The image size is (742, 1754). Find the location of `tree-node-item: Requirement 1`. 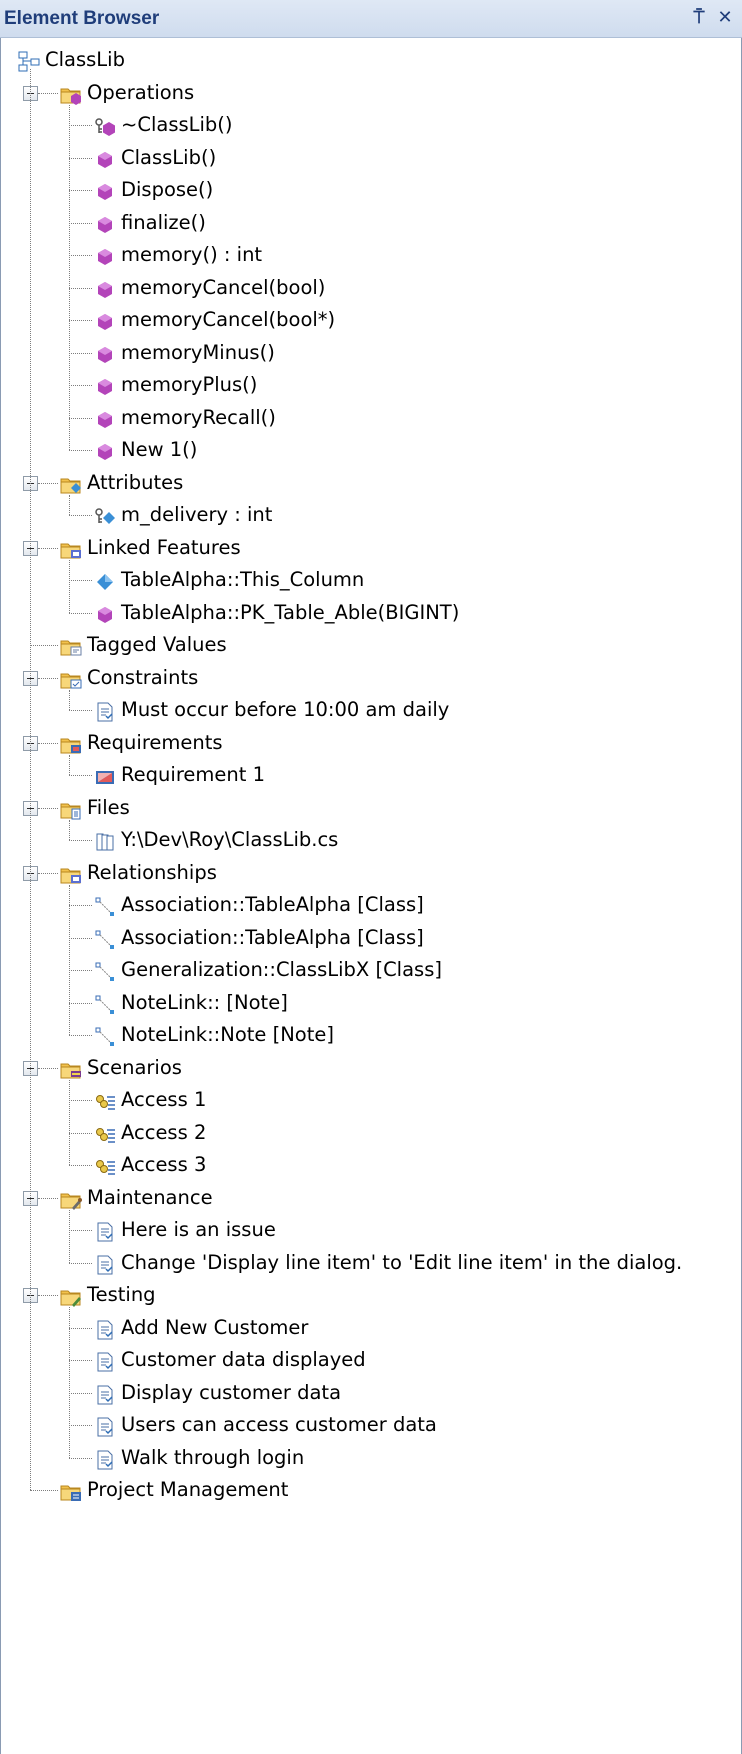

tree-node-item: Requirement 1 is located at coordinates (371, 775).